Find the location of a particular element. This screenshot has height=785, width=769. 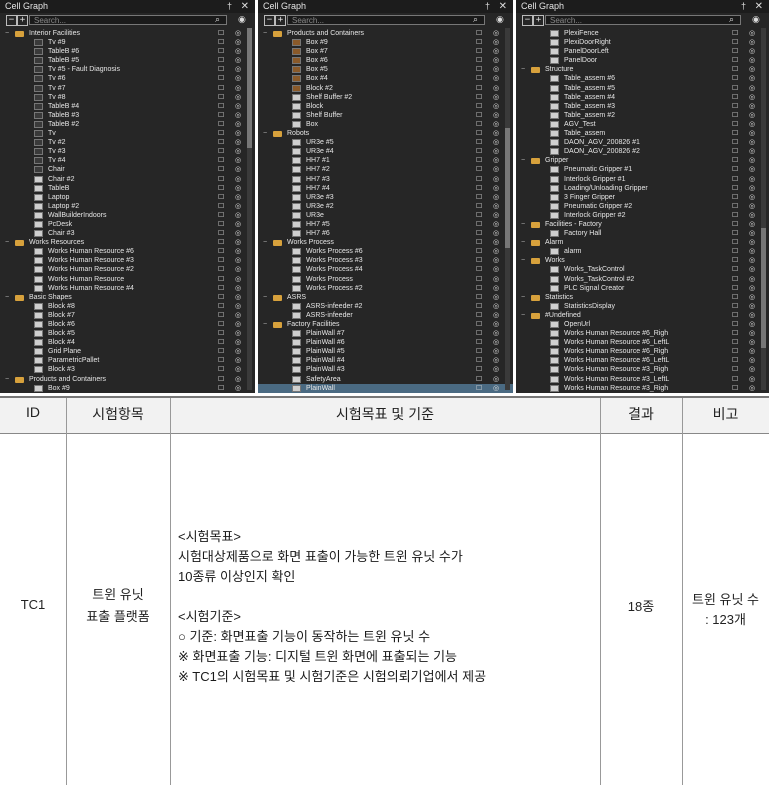

close-icon: ✕ is located at coordinates (503, 6).